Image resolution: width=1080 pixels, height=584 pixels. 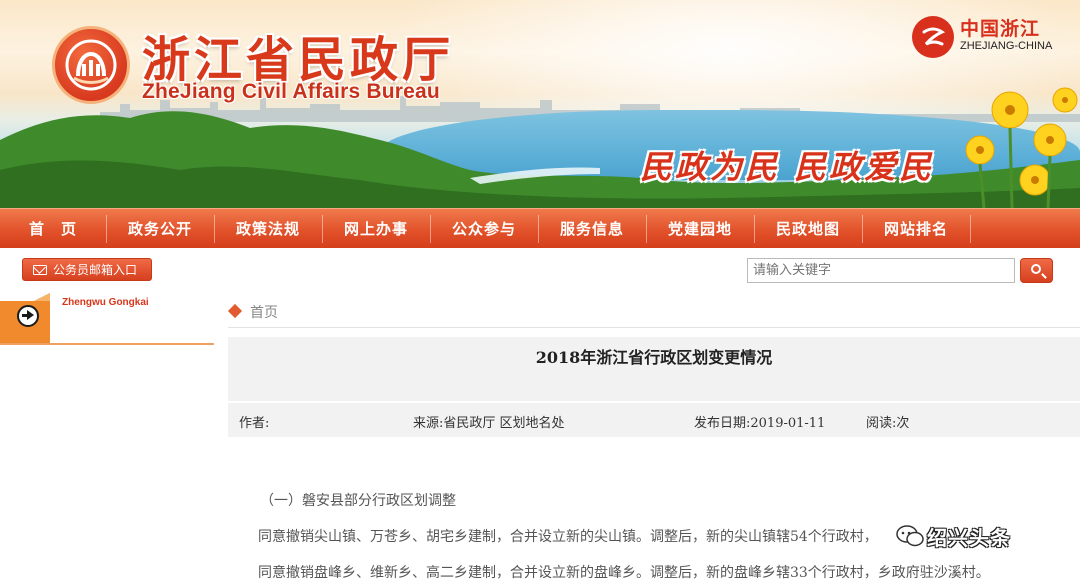 What do you see at coordinates (1021, 147) in the screenshot?
I see `yellow-flowers` at bounding box center [1021, 147].